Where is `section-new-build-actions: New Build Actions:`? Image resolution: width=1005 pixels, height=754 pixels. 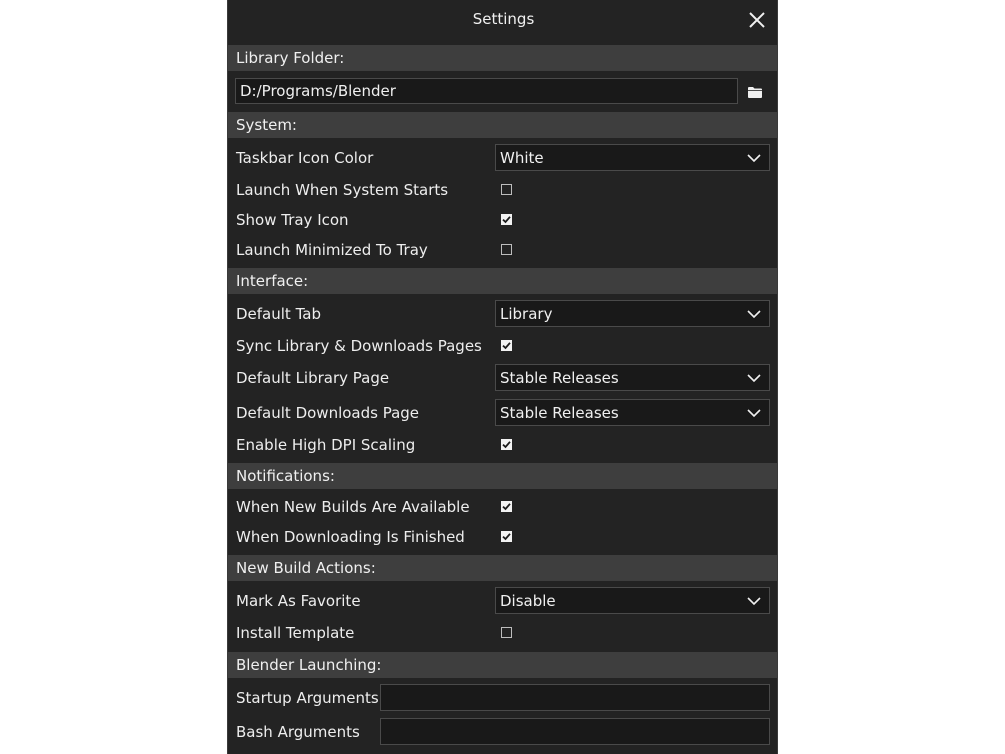
section-new-build-actions: New Build Actions: is located at coordinates (502, 568).